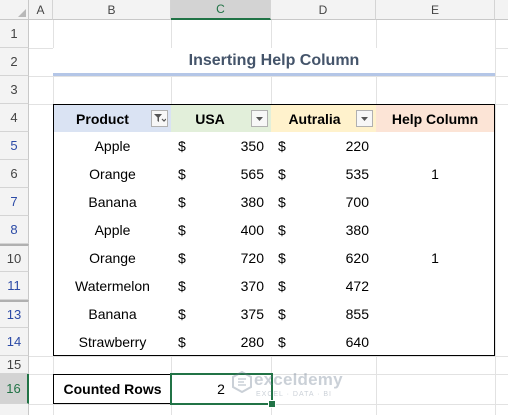 The width and height of the screenshot is (508, 415). Describe the element at coordinates (41, 10) in the screenshot. I see `column-header-a: A` at that location.